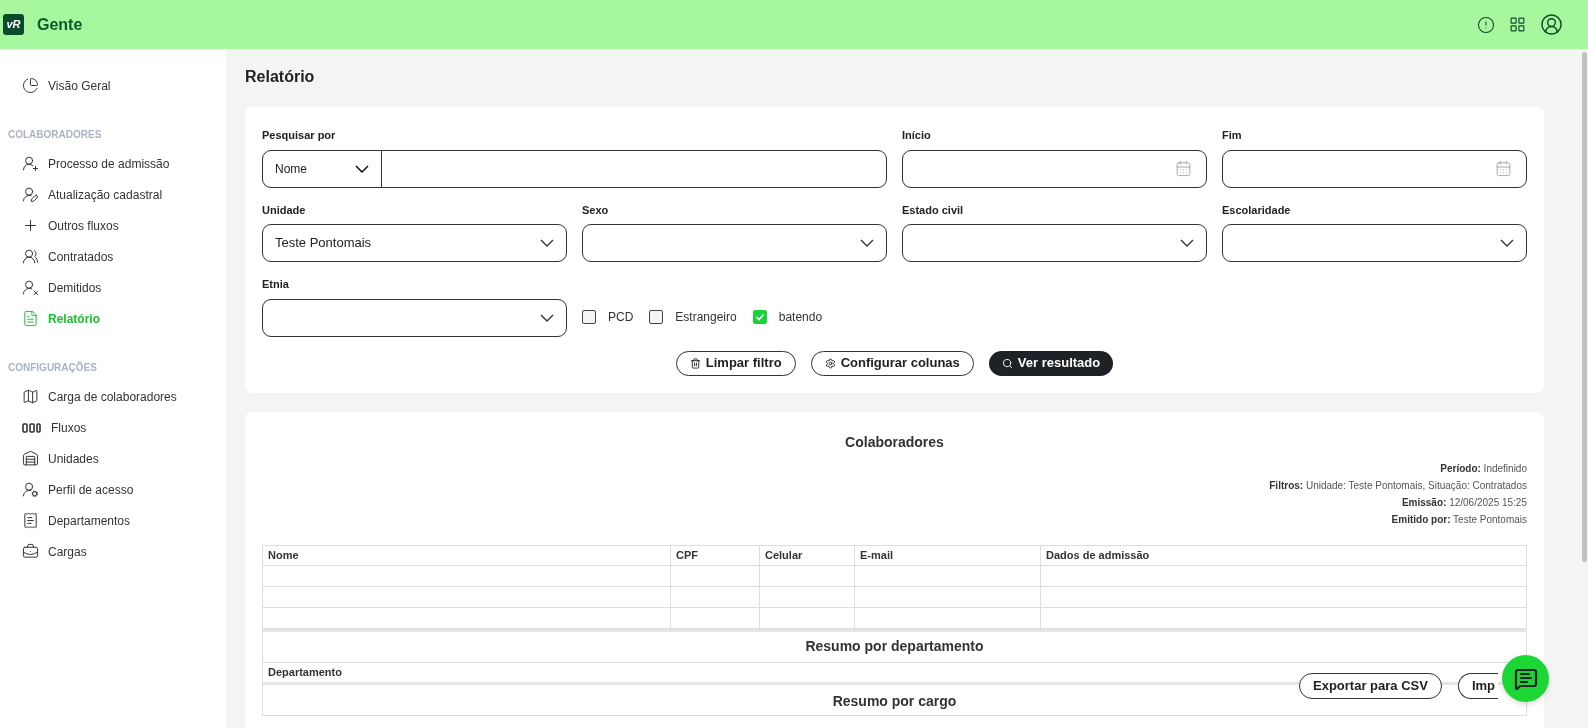  Describe the element at coordinates (30, 194) in the screenshot. I see `user-edit-icon` at that location.